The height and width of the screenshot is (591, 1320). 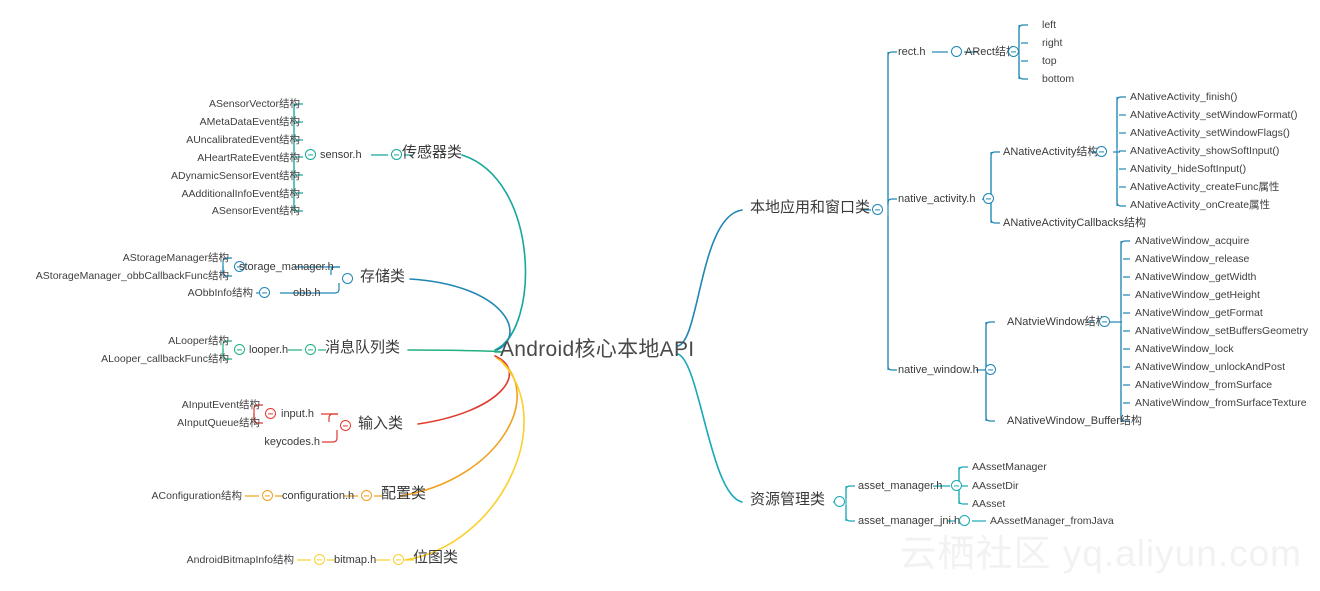 What do you see at coordinates (270, 413) in the screenshot?
I see `toggle-input-h` at bounding box center [270, 413].